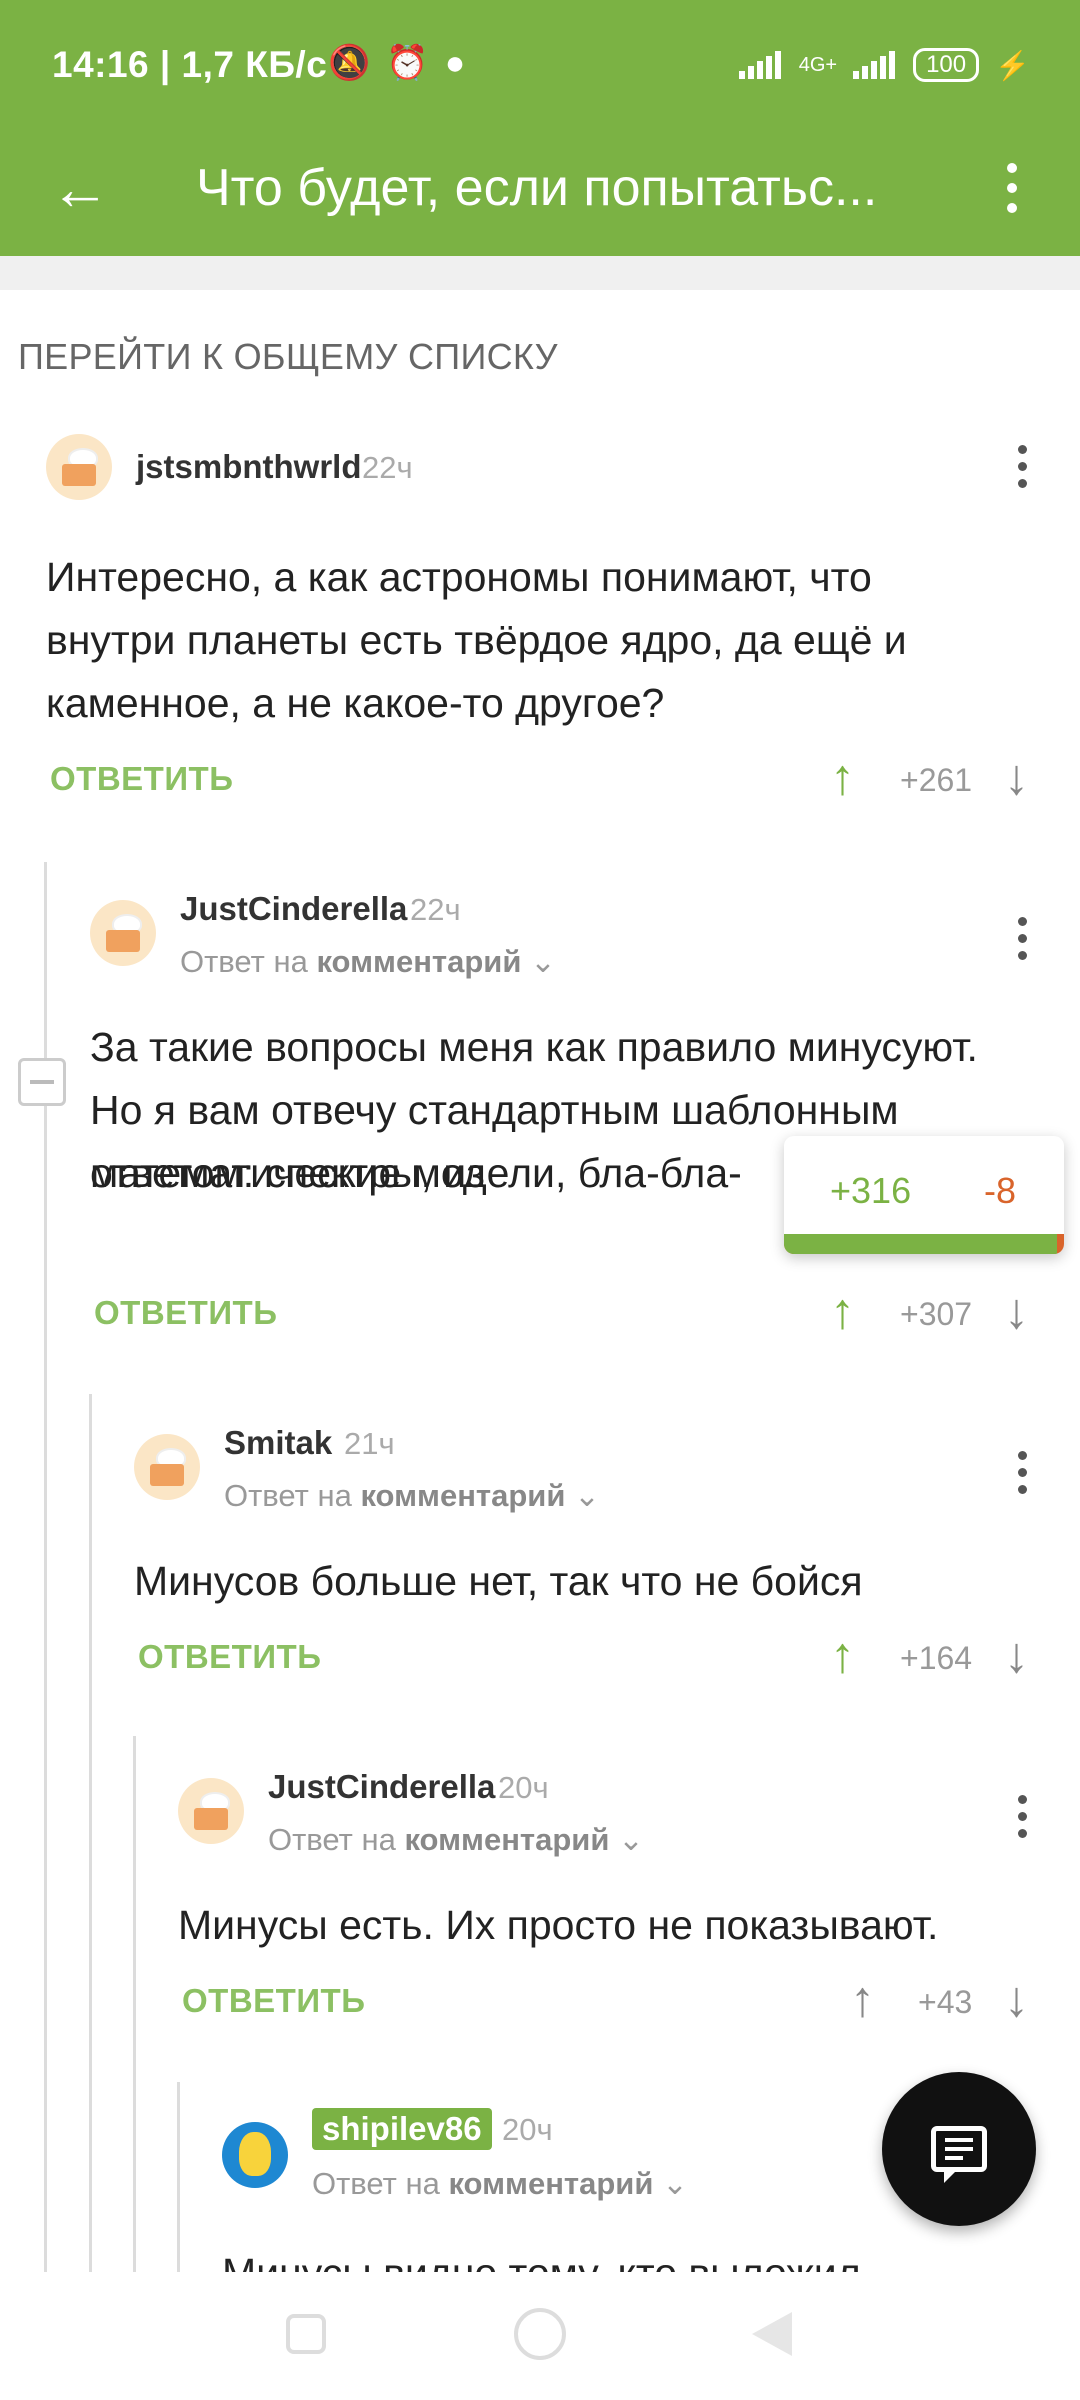  What do you see at coordinates (278, 1443) in the screenshot?
I see `comment-username: Smitak` at bounding box center [278, 1443].